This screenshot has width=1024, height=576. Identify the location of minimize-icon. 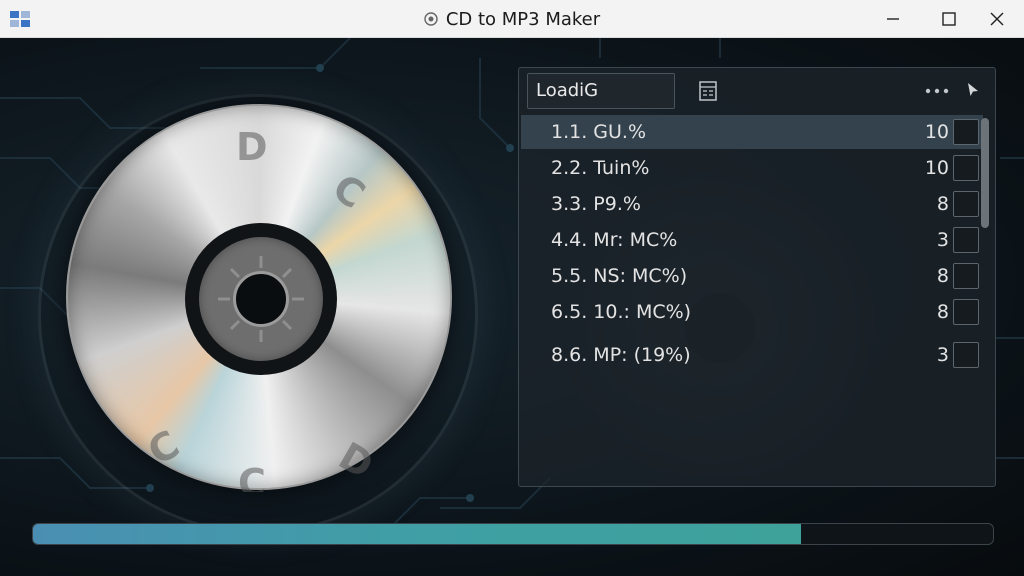
(893, 19).